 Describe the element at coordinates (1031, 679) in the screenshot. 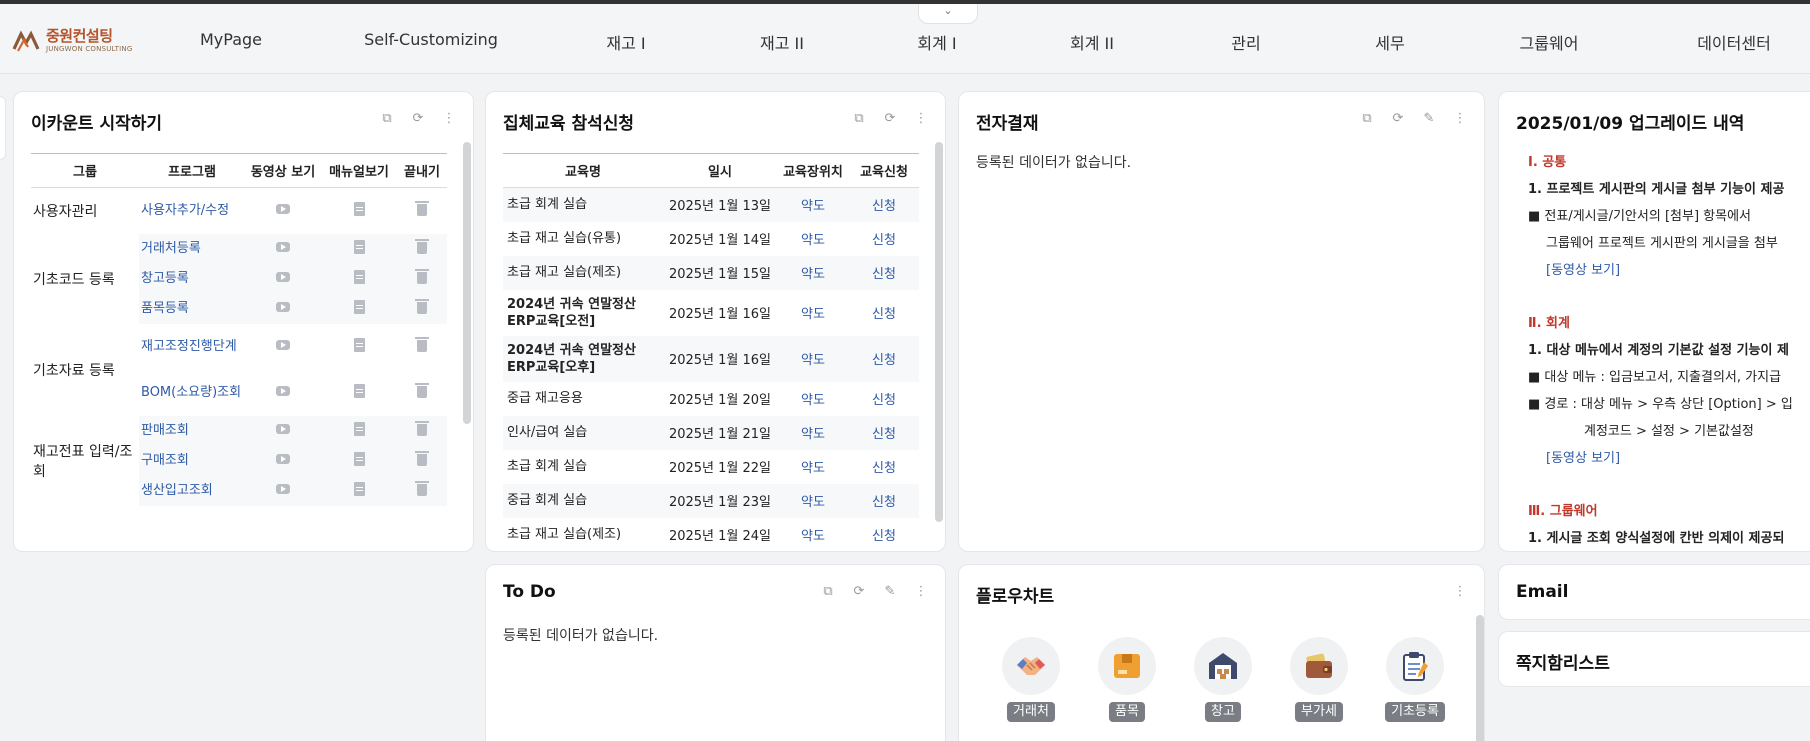

I see `flow-item-customer: 거래처` at that location.